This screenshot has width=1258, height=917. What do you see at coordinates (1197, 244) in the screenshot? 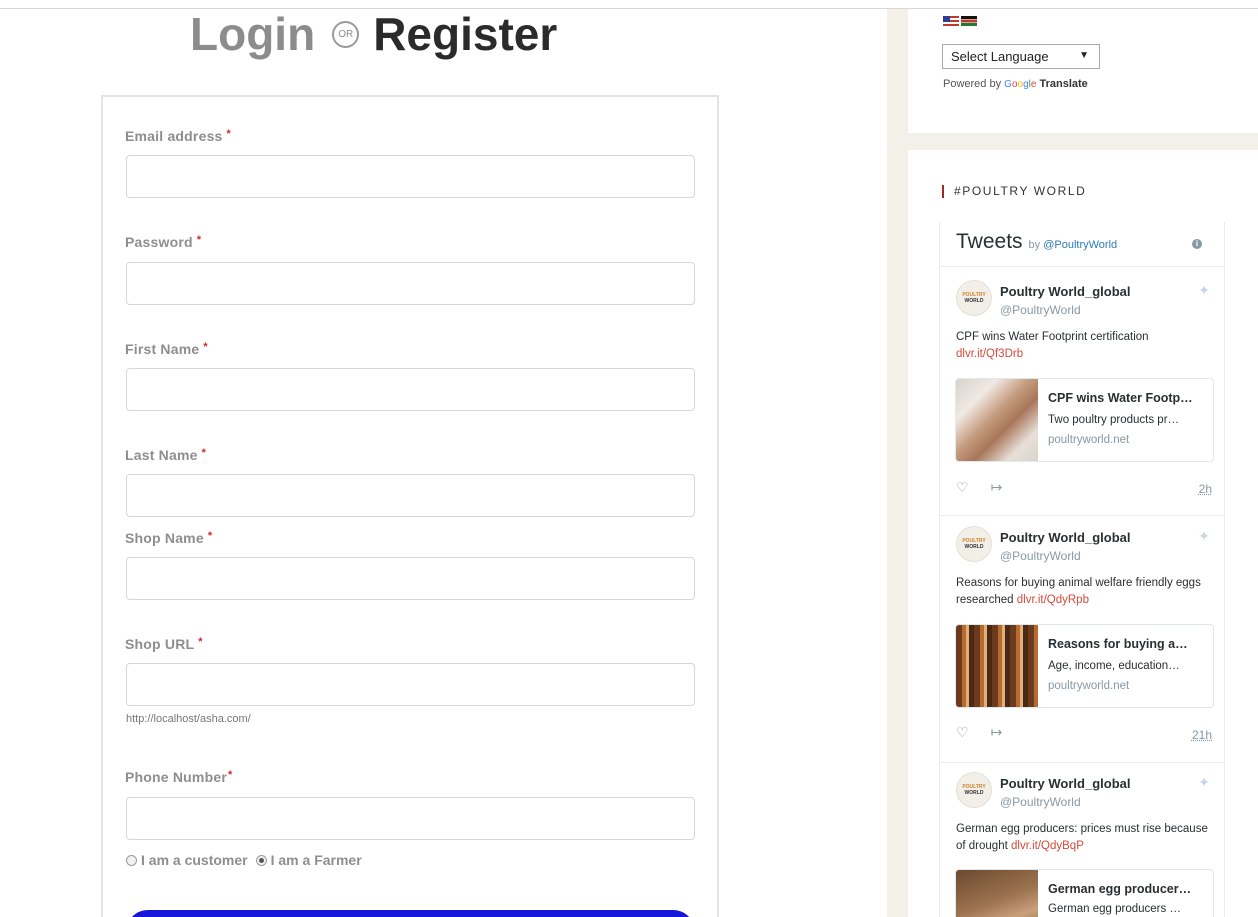
I see `info-icon: i` at bounding box center [1197, 244].